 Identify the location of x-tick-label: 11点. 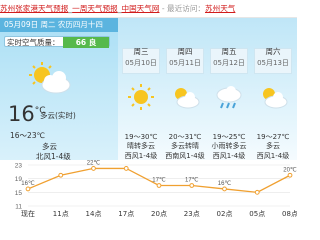
(61, 214).